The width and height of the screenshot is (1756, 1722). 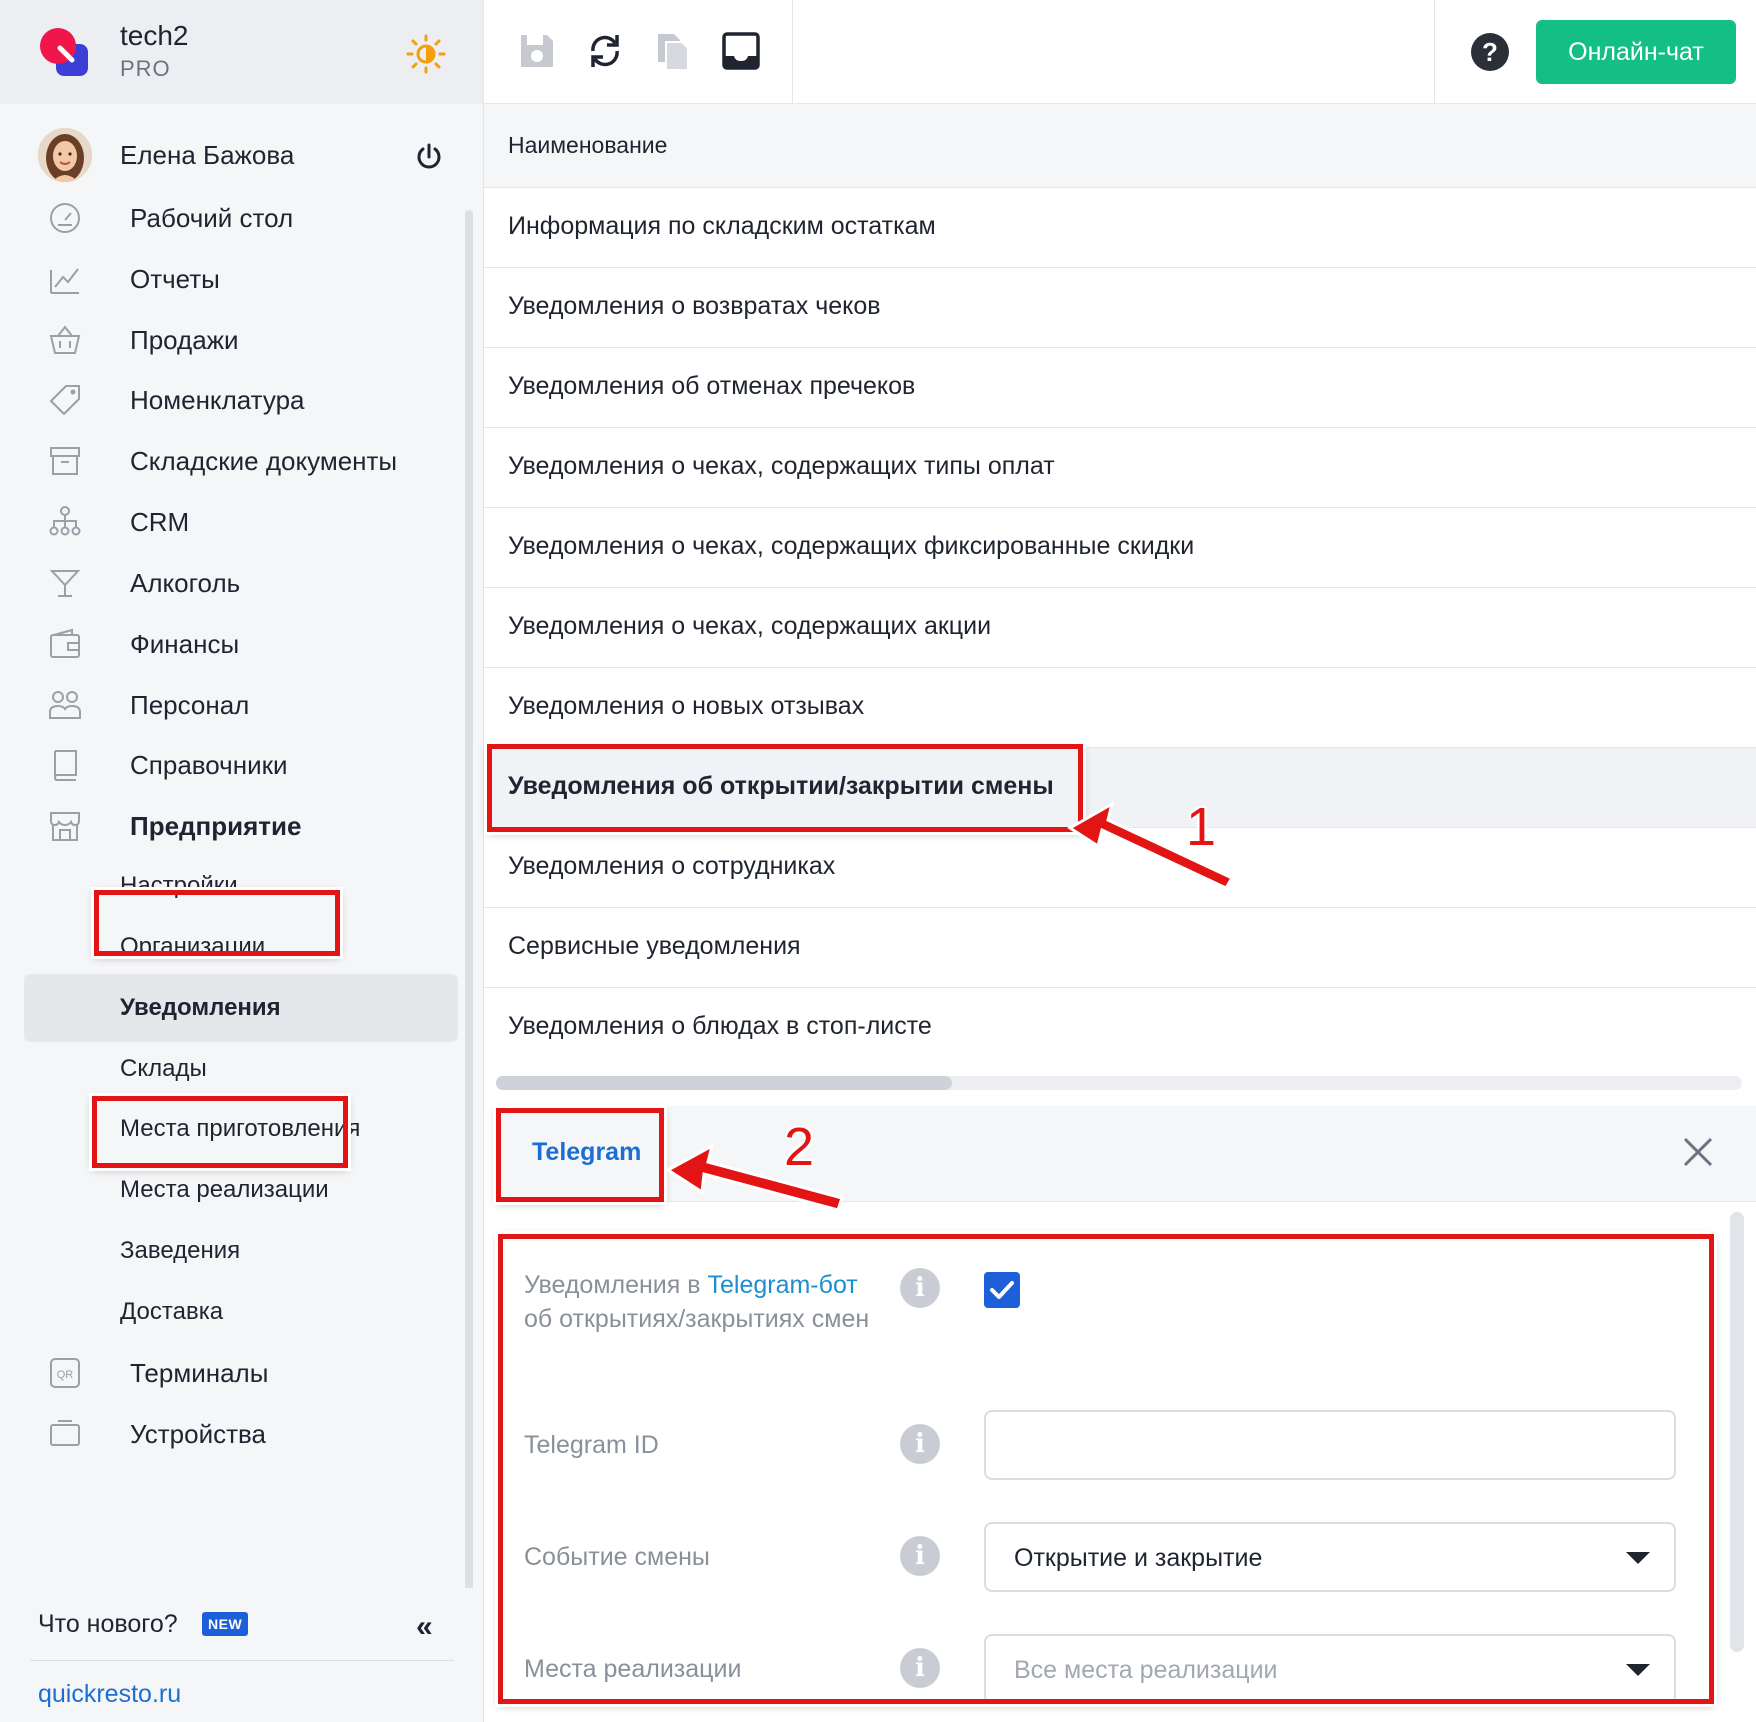 I want to click on sub-item-delivery: Доставка, so click(x=230, y=1312).